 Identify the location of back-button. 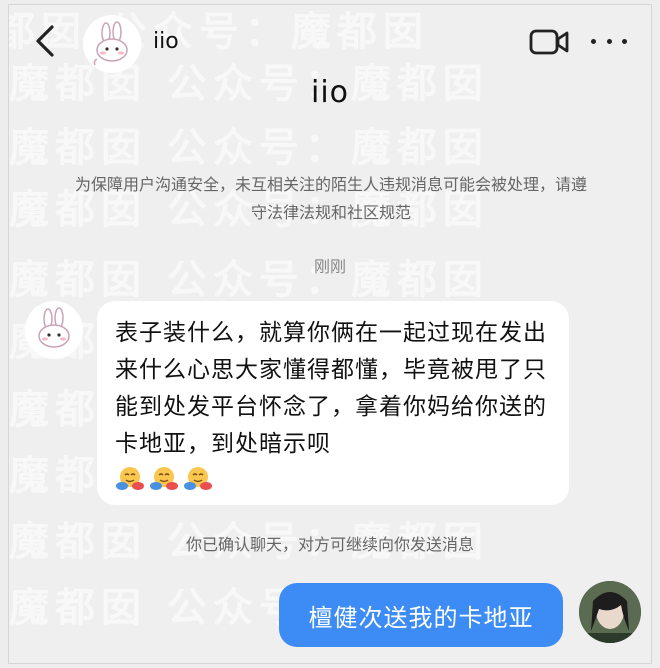
(45, 41).